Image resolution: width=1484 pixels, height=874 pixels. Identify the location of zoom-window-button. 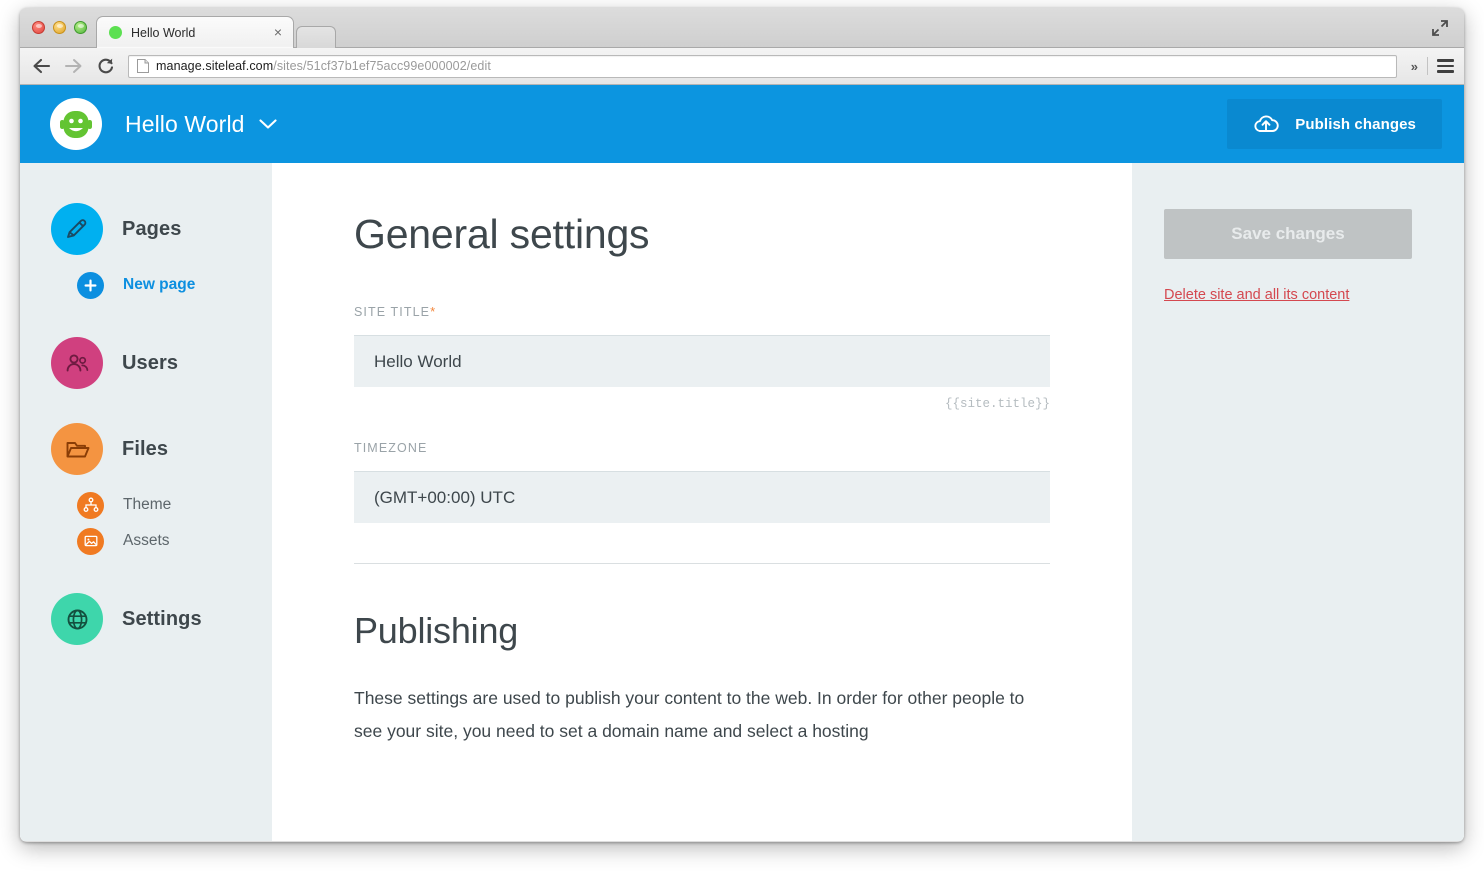
(80, 27).